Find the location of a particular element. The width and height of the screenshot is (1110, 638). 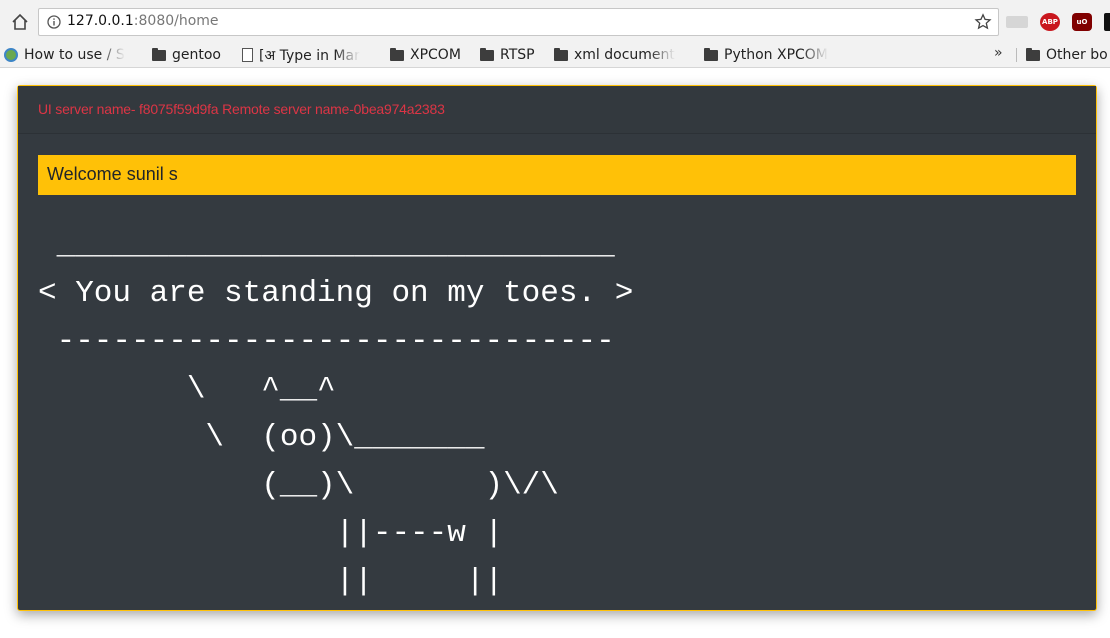

browser-toolbar: 127.0.0.1:8080/home ABP uO is located at coordinates (555, 21).